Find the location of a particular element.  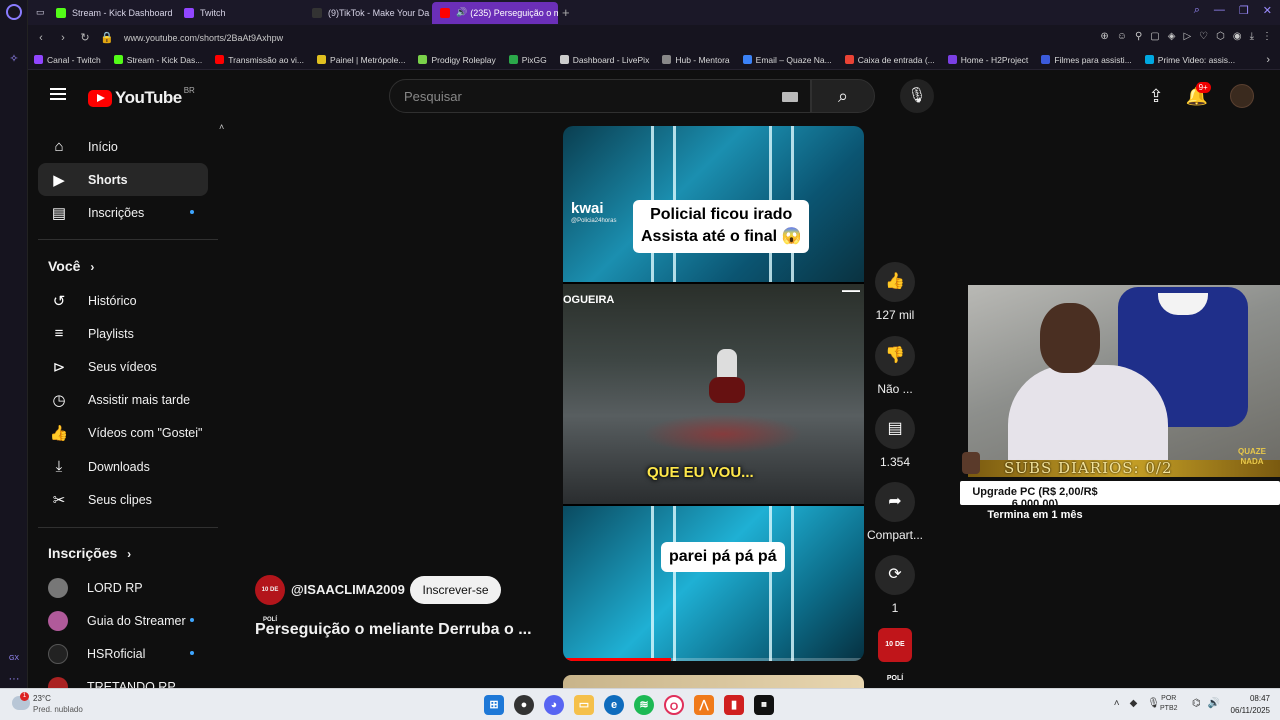

subscriptions-heading: Inscrições › is located at coordinates (89, 553).